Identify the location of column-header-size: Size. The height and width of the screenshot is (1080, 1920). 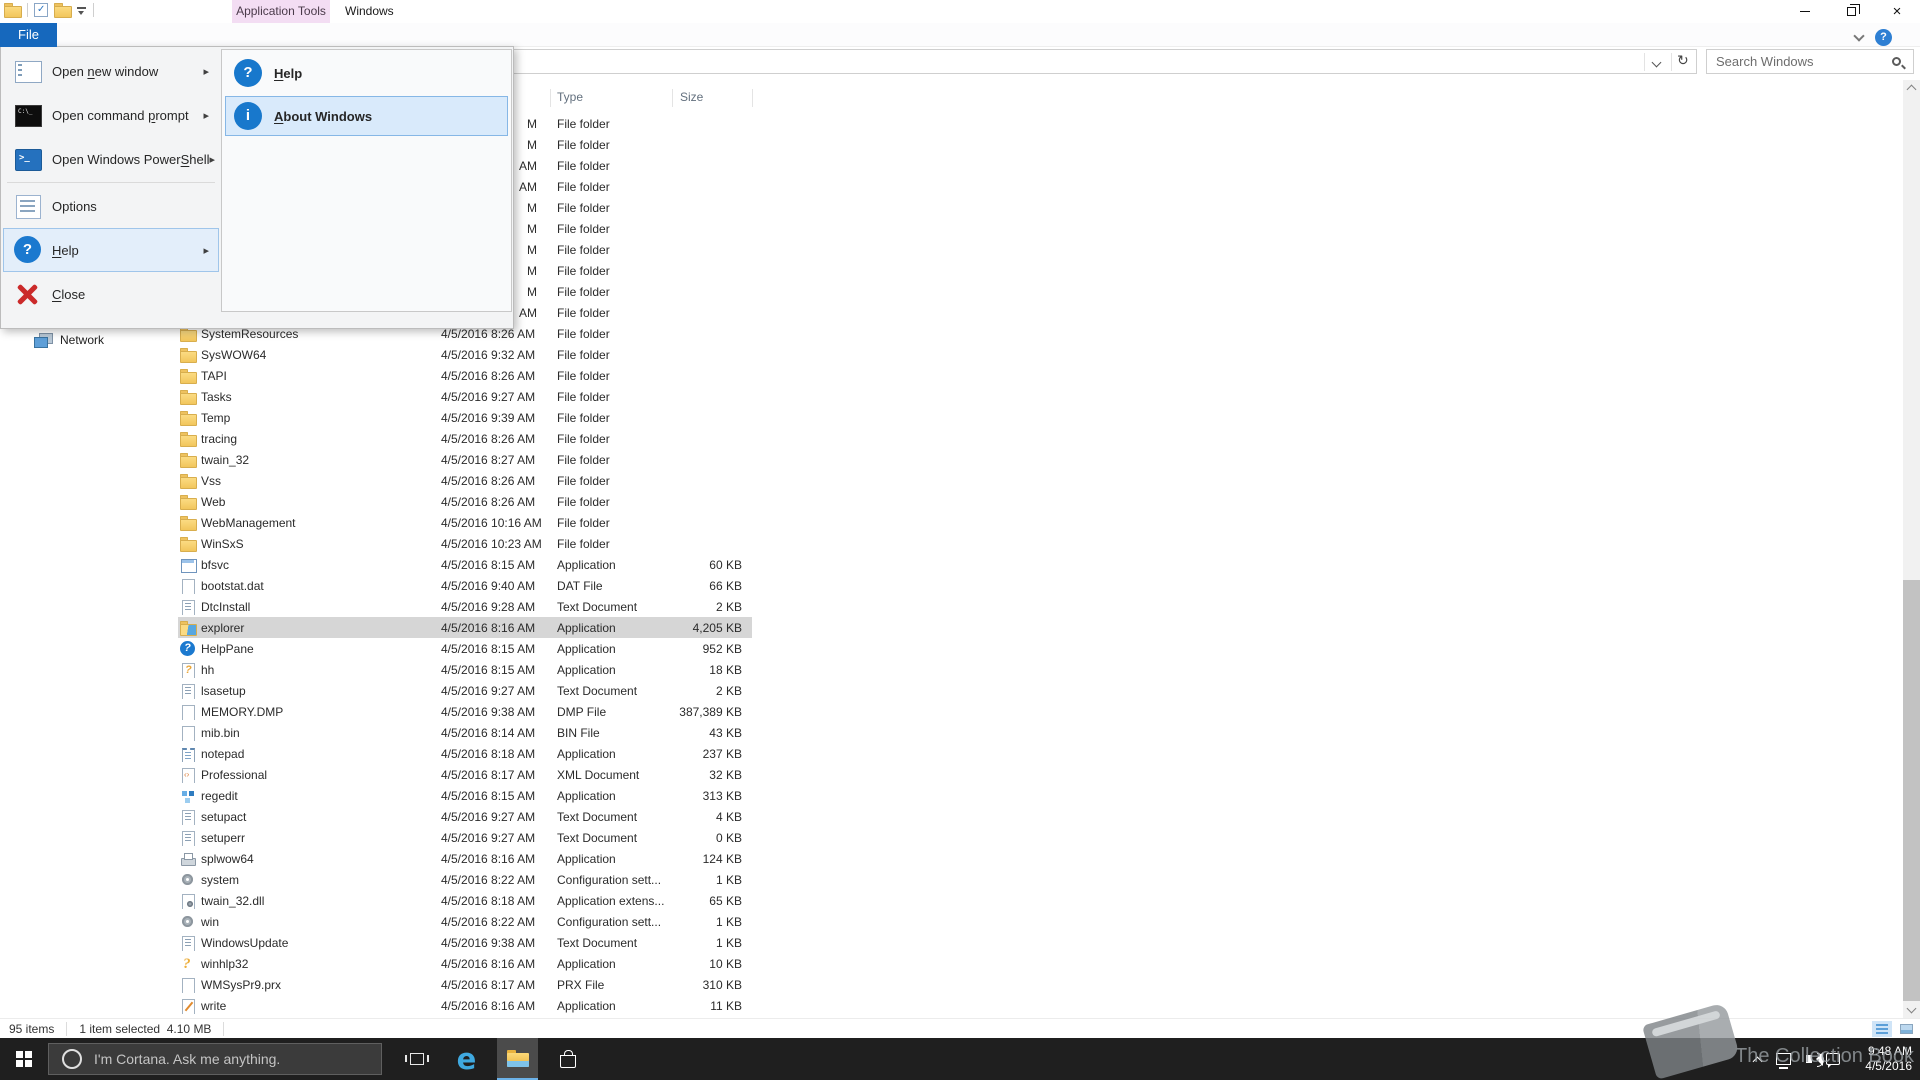
(691, 97).